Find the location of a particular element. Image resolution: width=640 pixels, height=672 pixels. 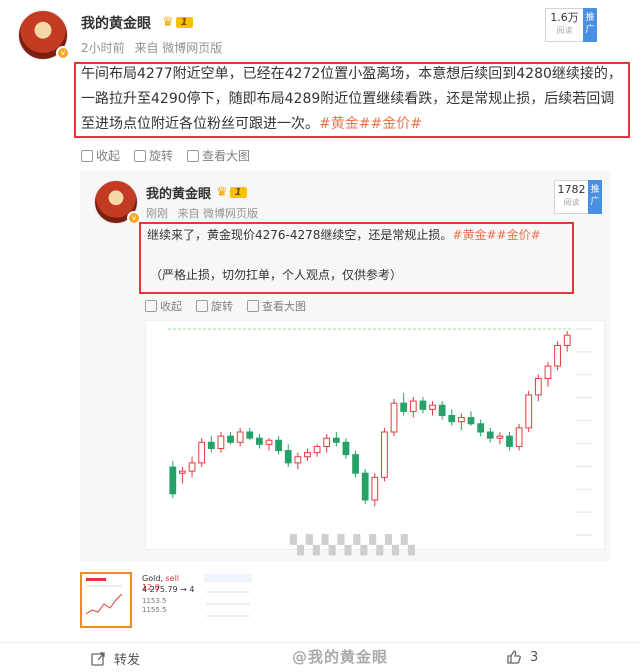

quoted-view-large-button: 查看大图 is located at coordinates (276, 306).